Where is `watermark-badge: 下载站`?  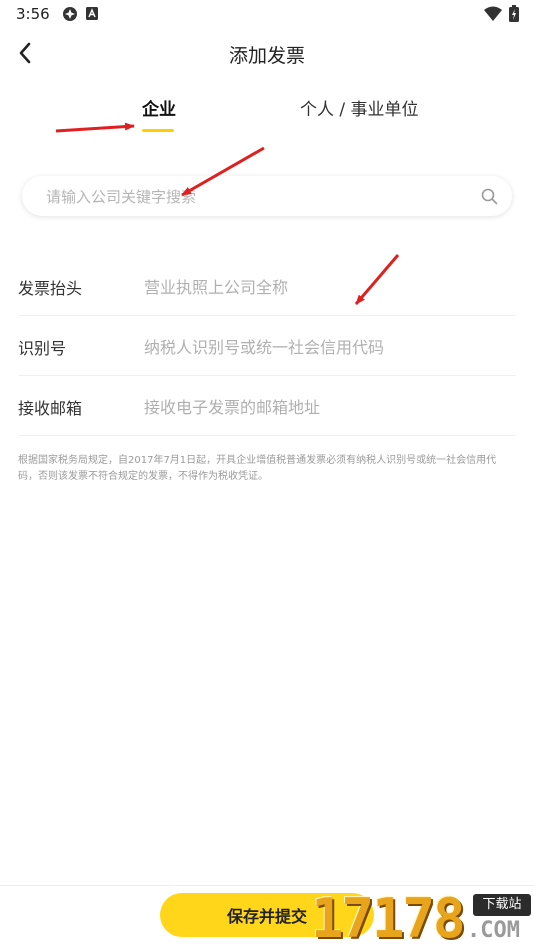 watermark-badge: 下载站 is located at coordinates (502, 905).